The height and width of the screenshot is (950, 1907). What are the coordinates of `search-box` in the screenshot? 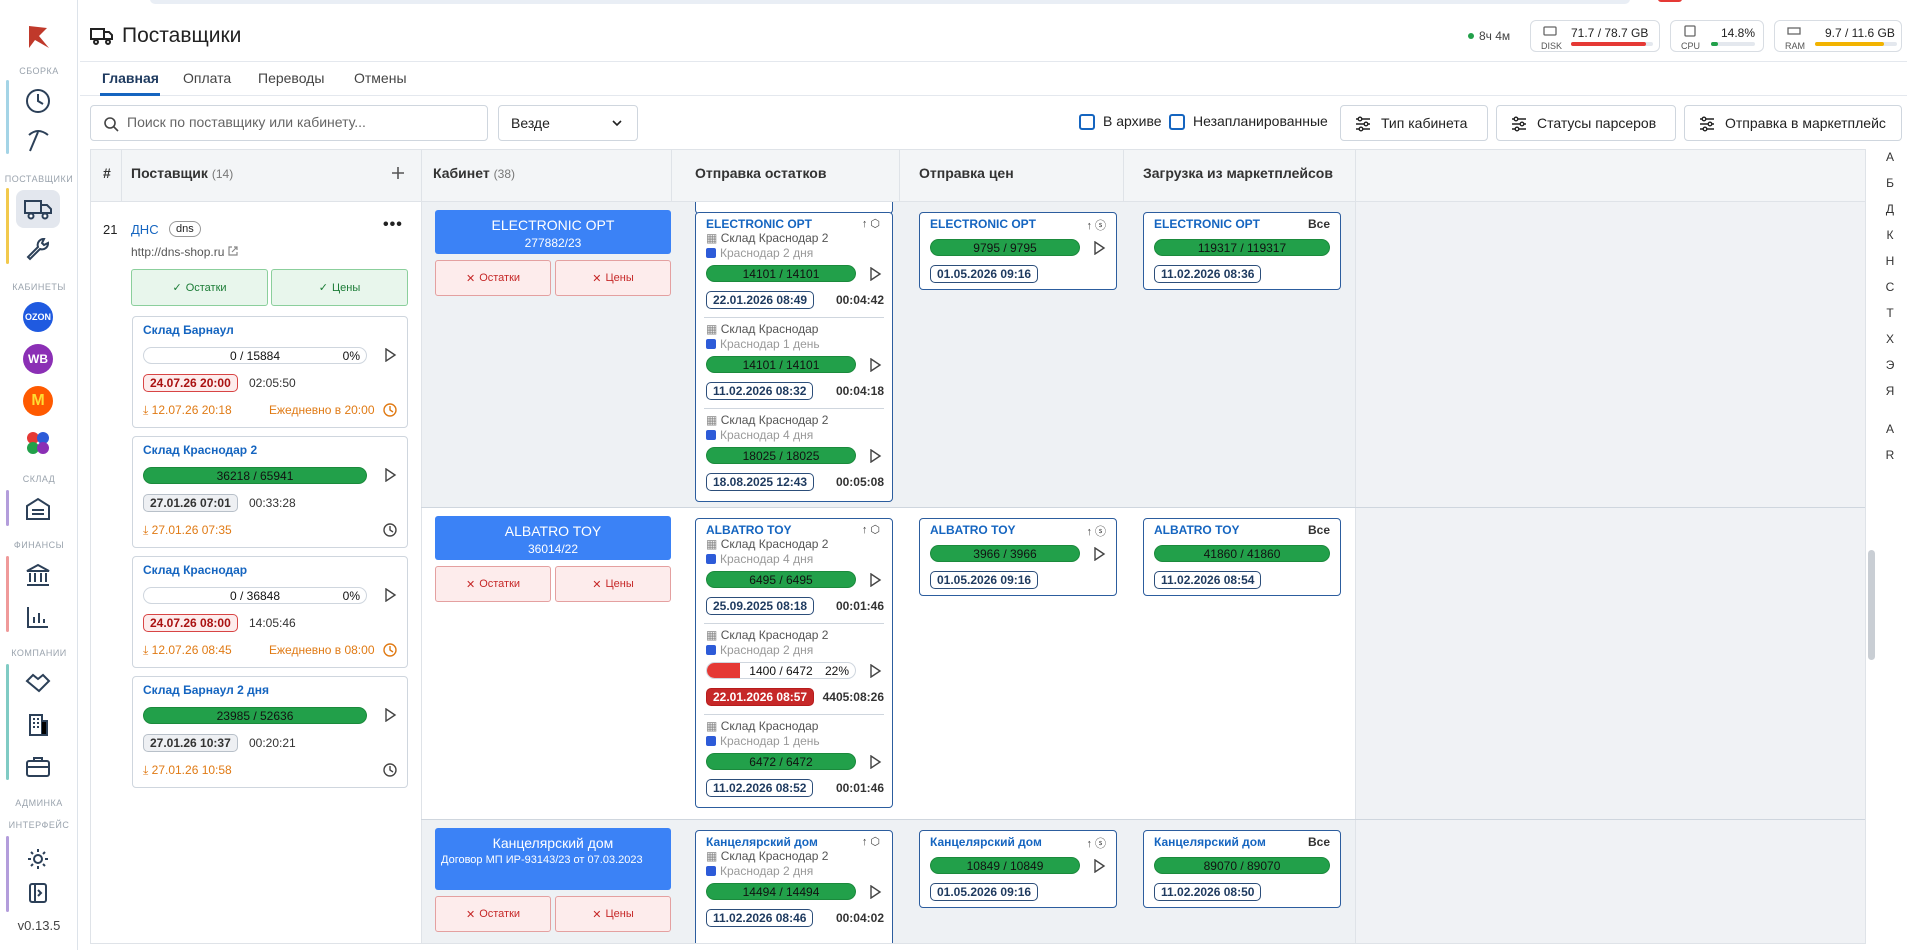 It's located at (289, 123).